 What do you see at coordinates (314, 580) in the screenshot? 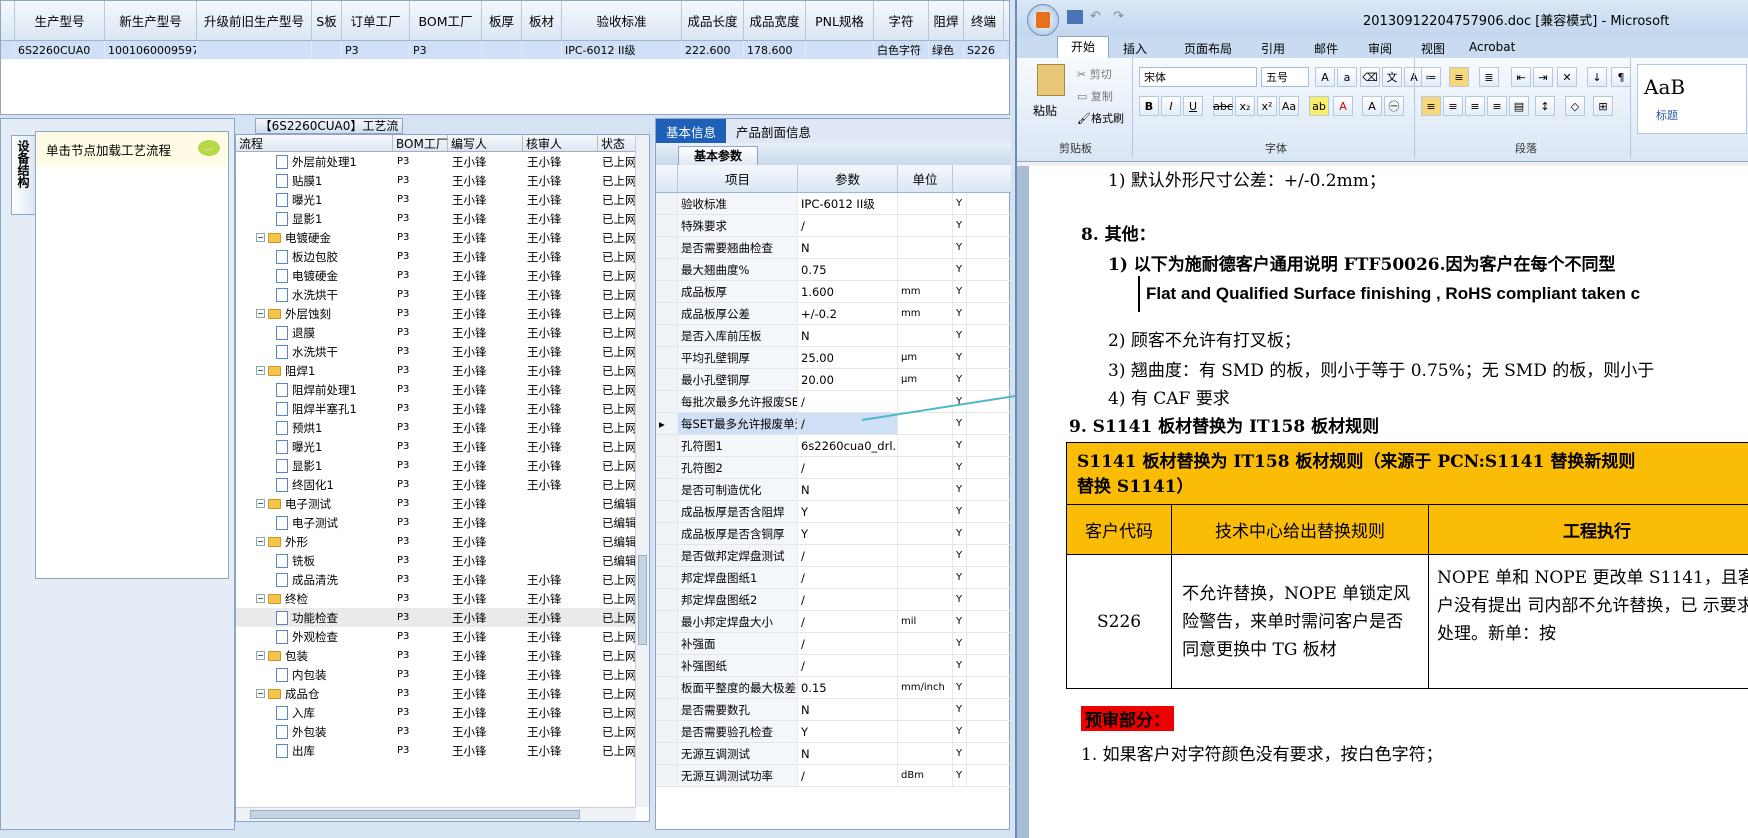
I see `tree-node: 成品清洗` at bounding box center [314, 580].